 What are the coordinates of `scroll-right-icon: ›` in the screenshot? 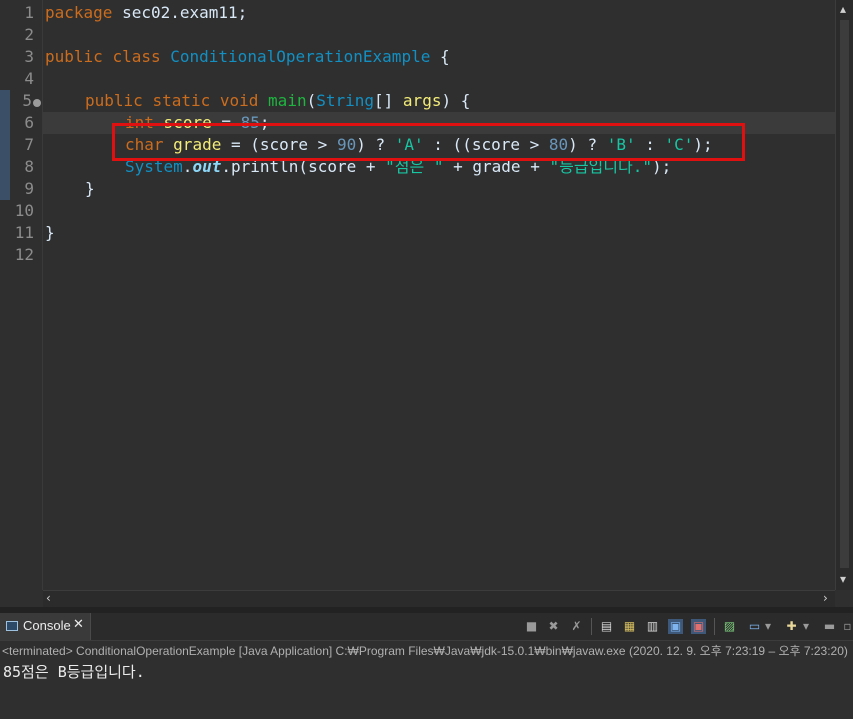 It's located at (825, 598).